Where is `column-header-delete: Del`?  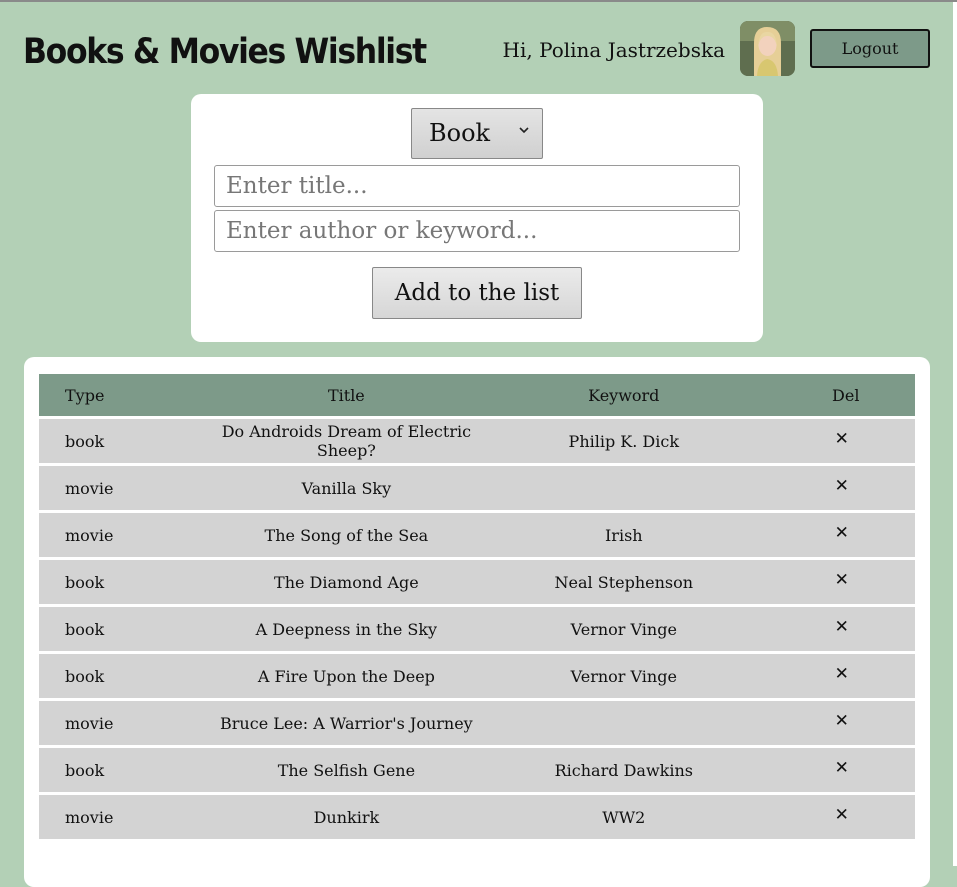 column-header-delete: Del is located at coordinates (841, 396).